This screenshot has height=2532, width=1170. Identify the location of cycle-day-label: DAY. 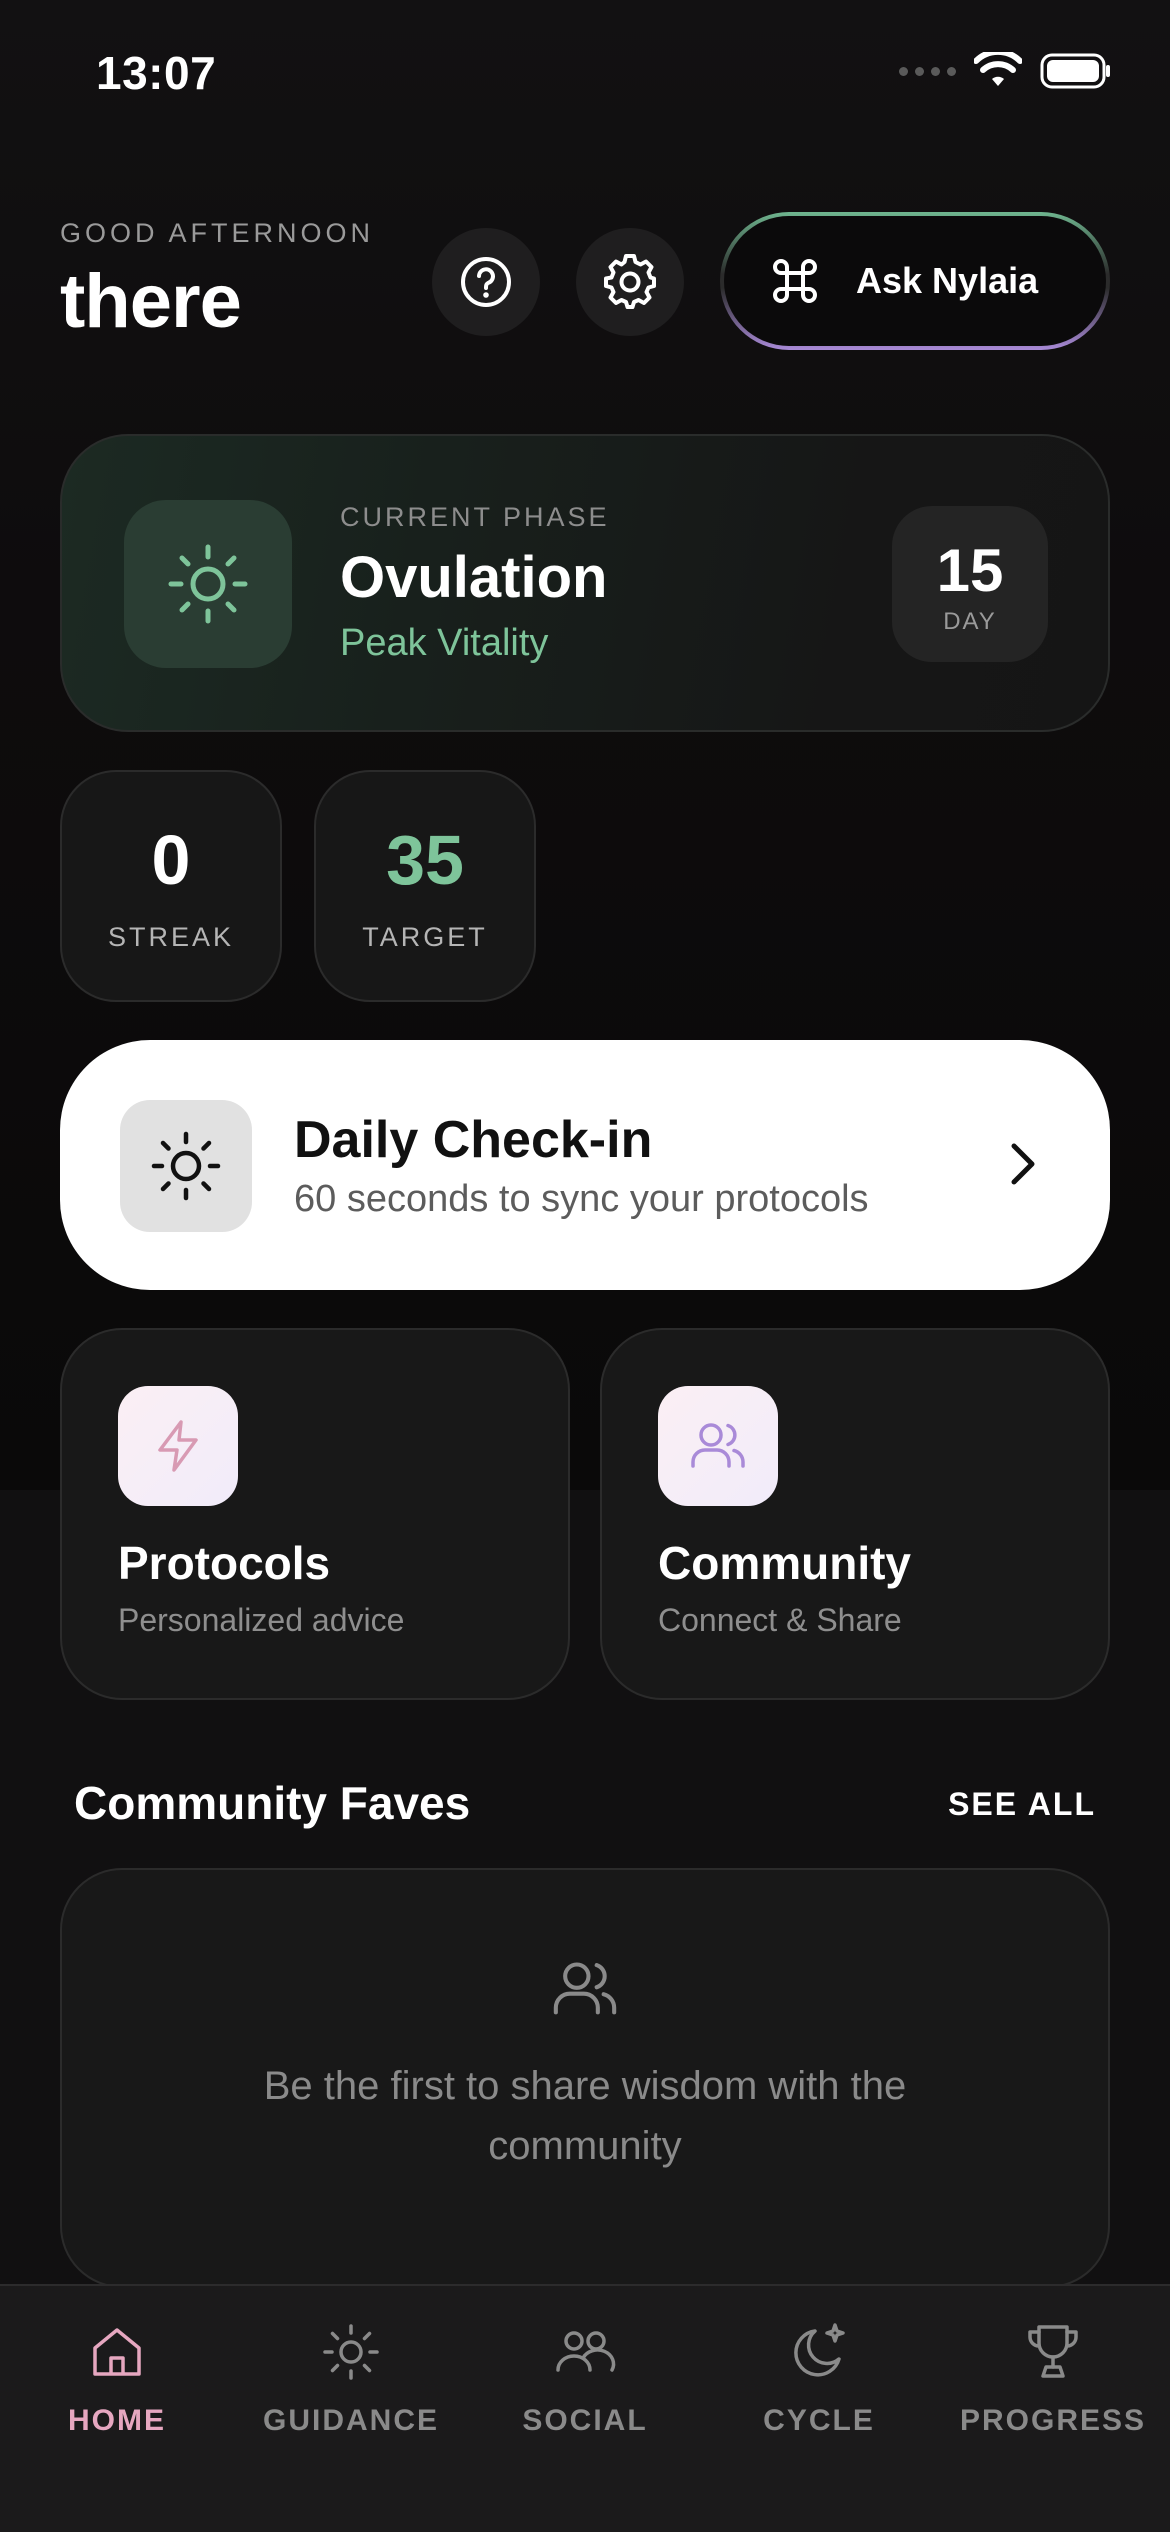
(970, 621).